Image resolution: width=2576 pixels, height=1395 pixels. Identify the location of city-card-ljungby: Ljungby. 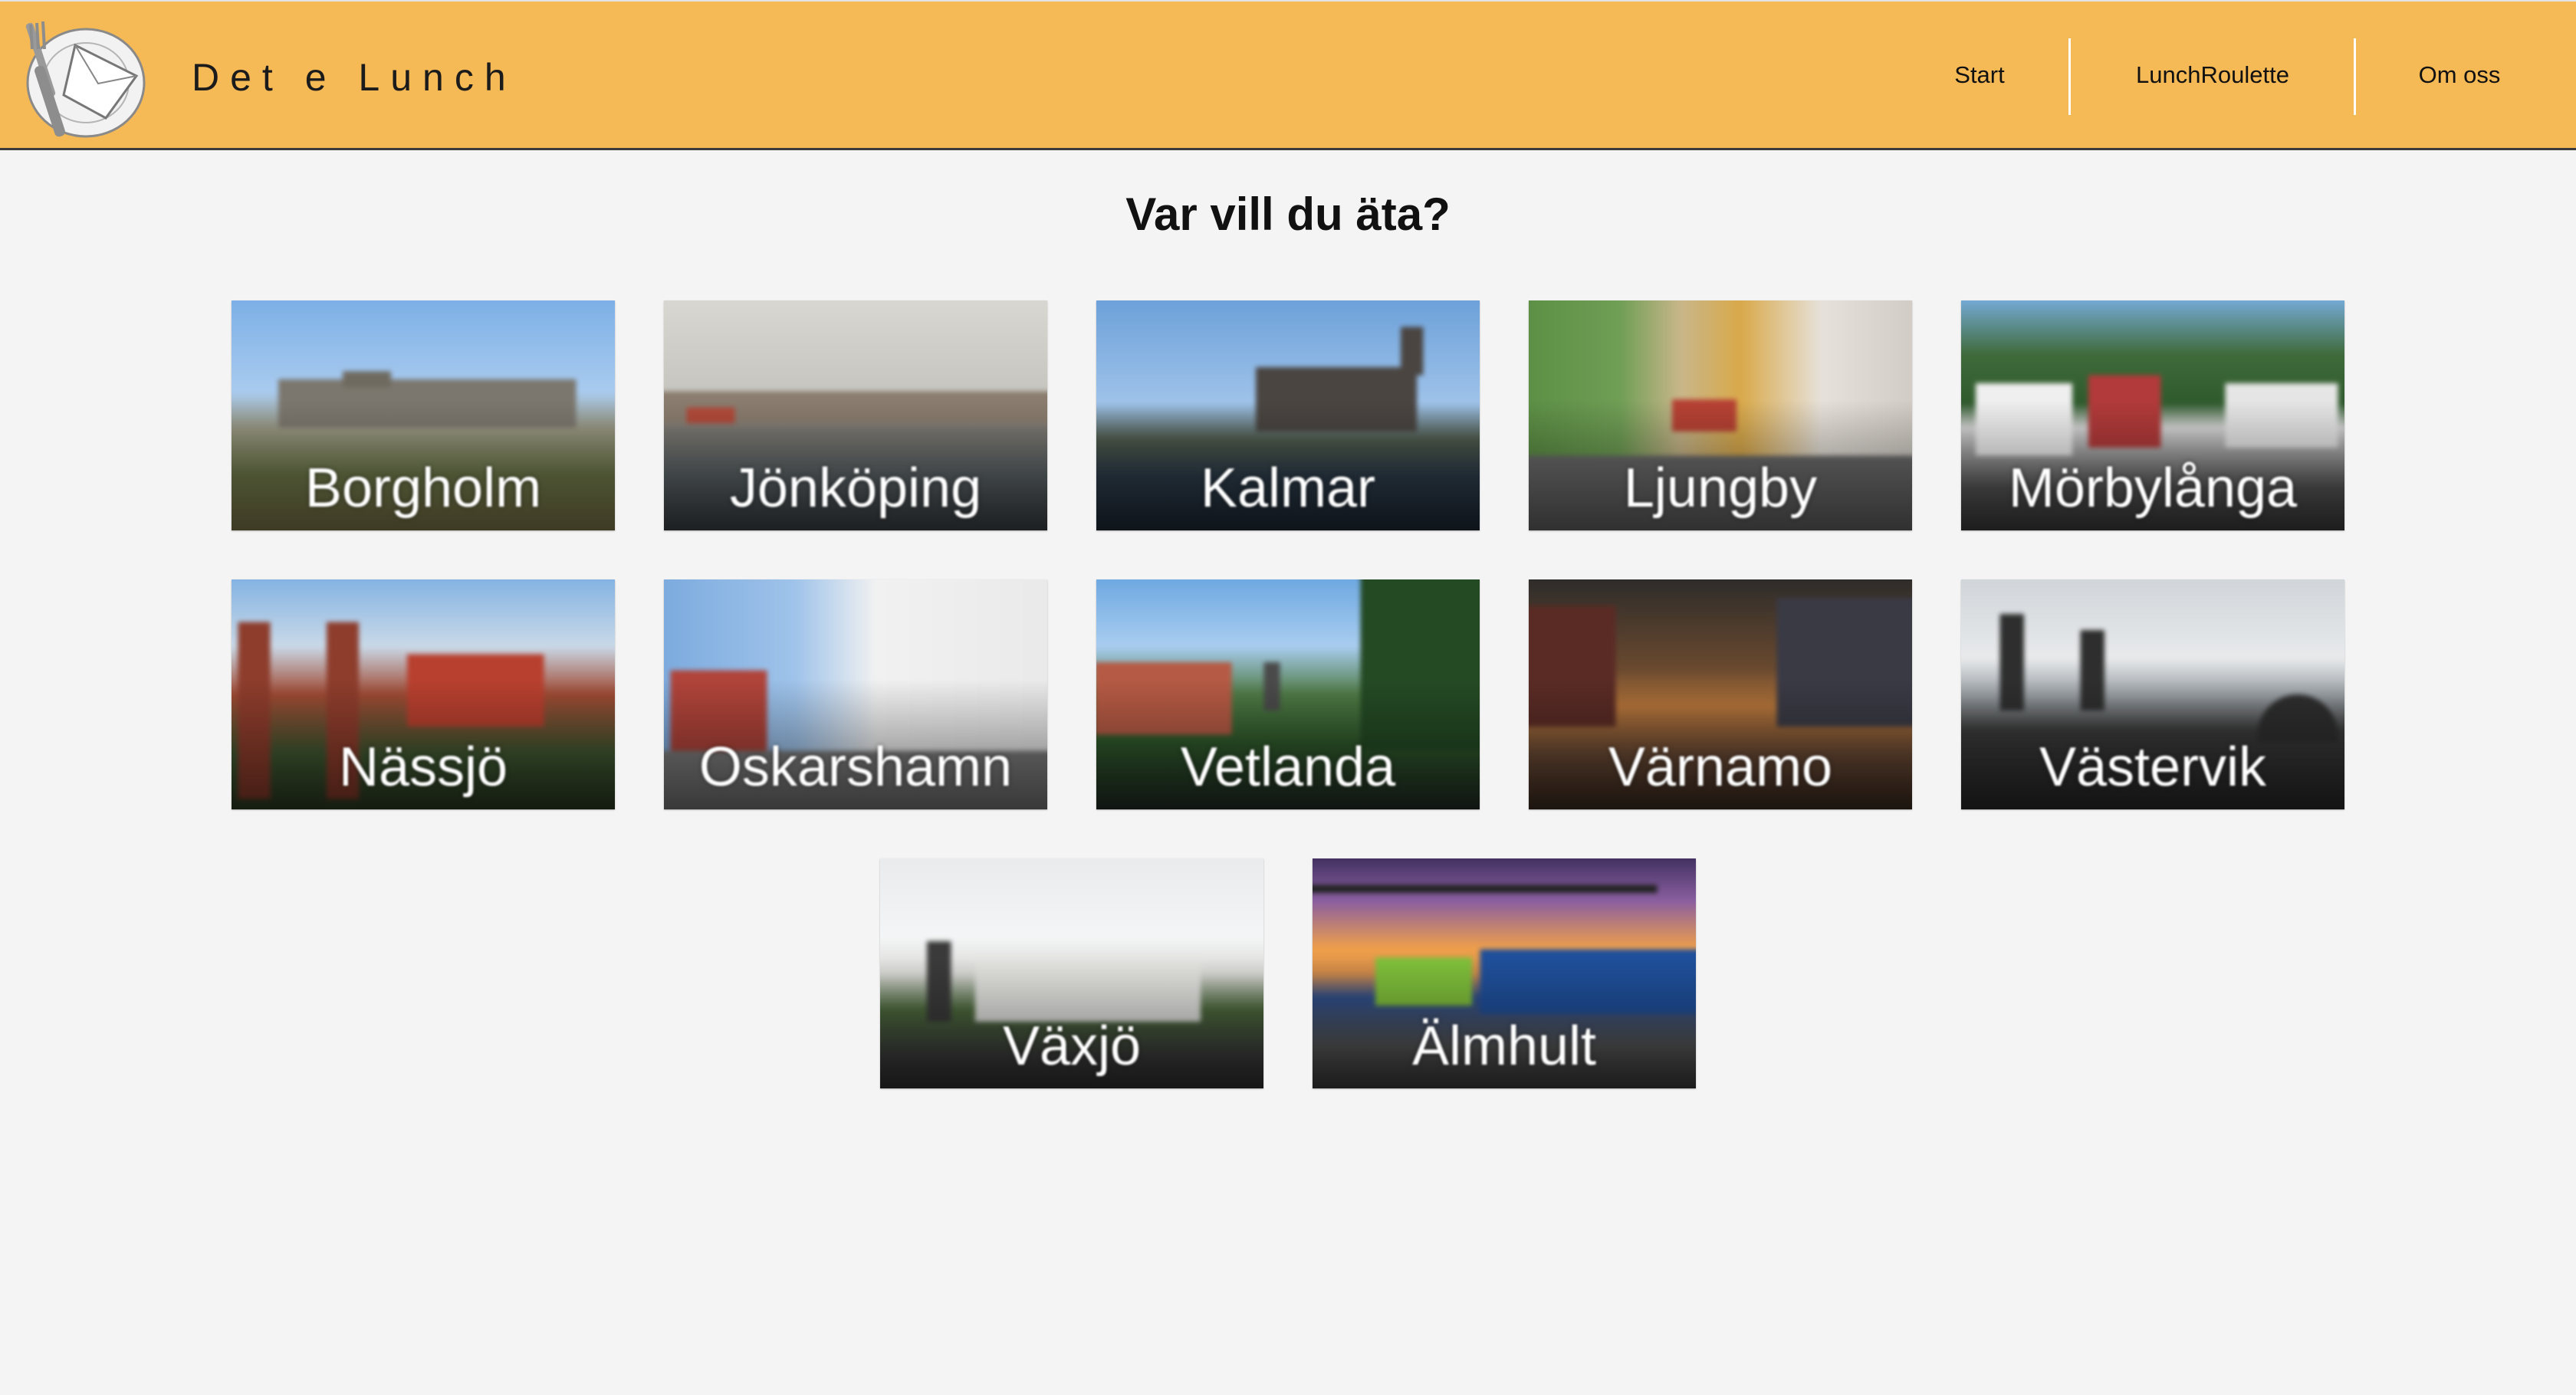
(1720, 415).